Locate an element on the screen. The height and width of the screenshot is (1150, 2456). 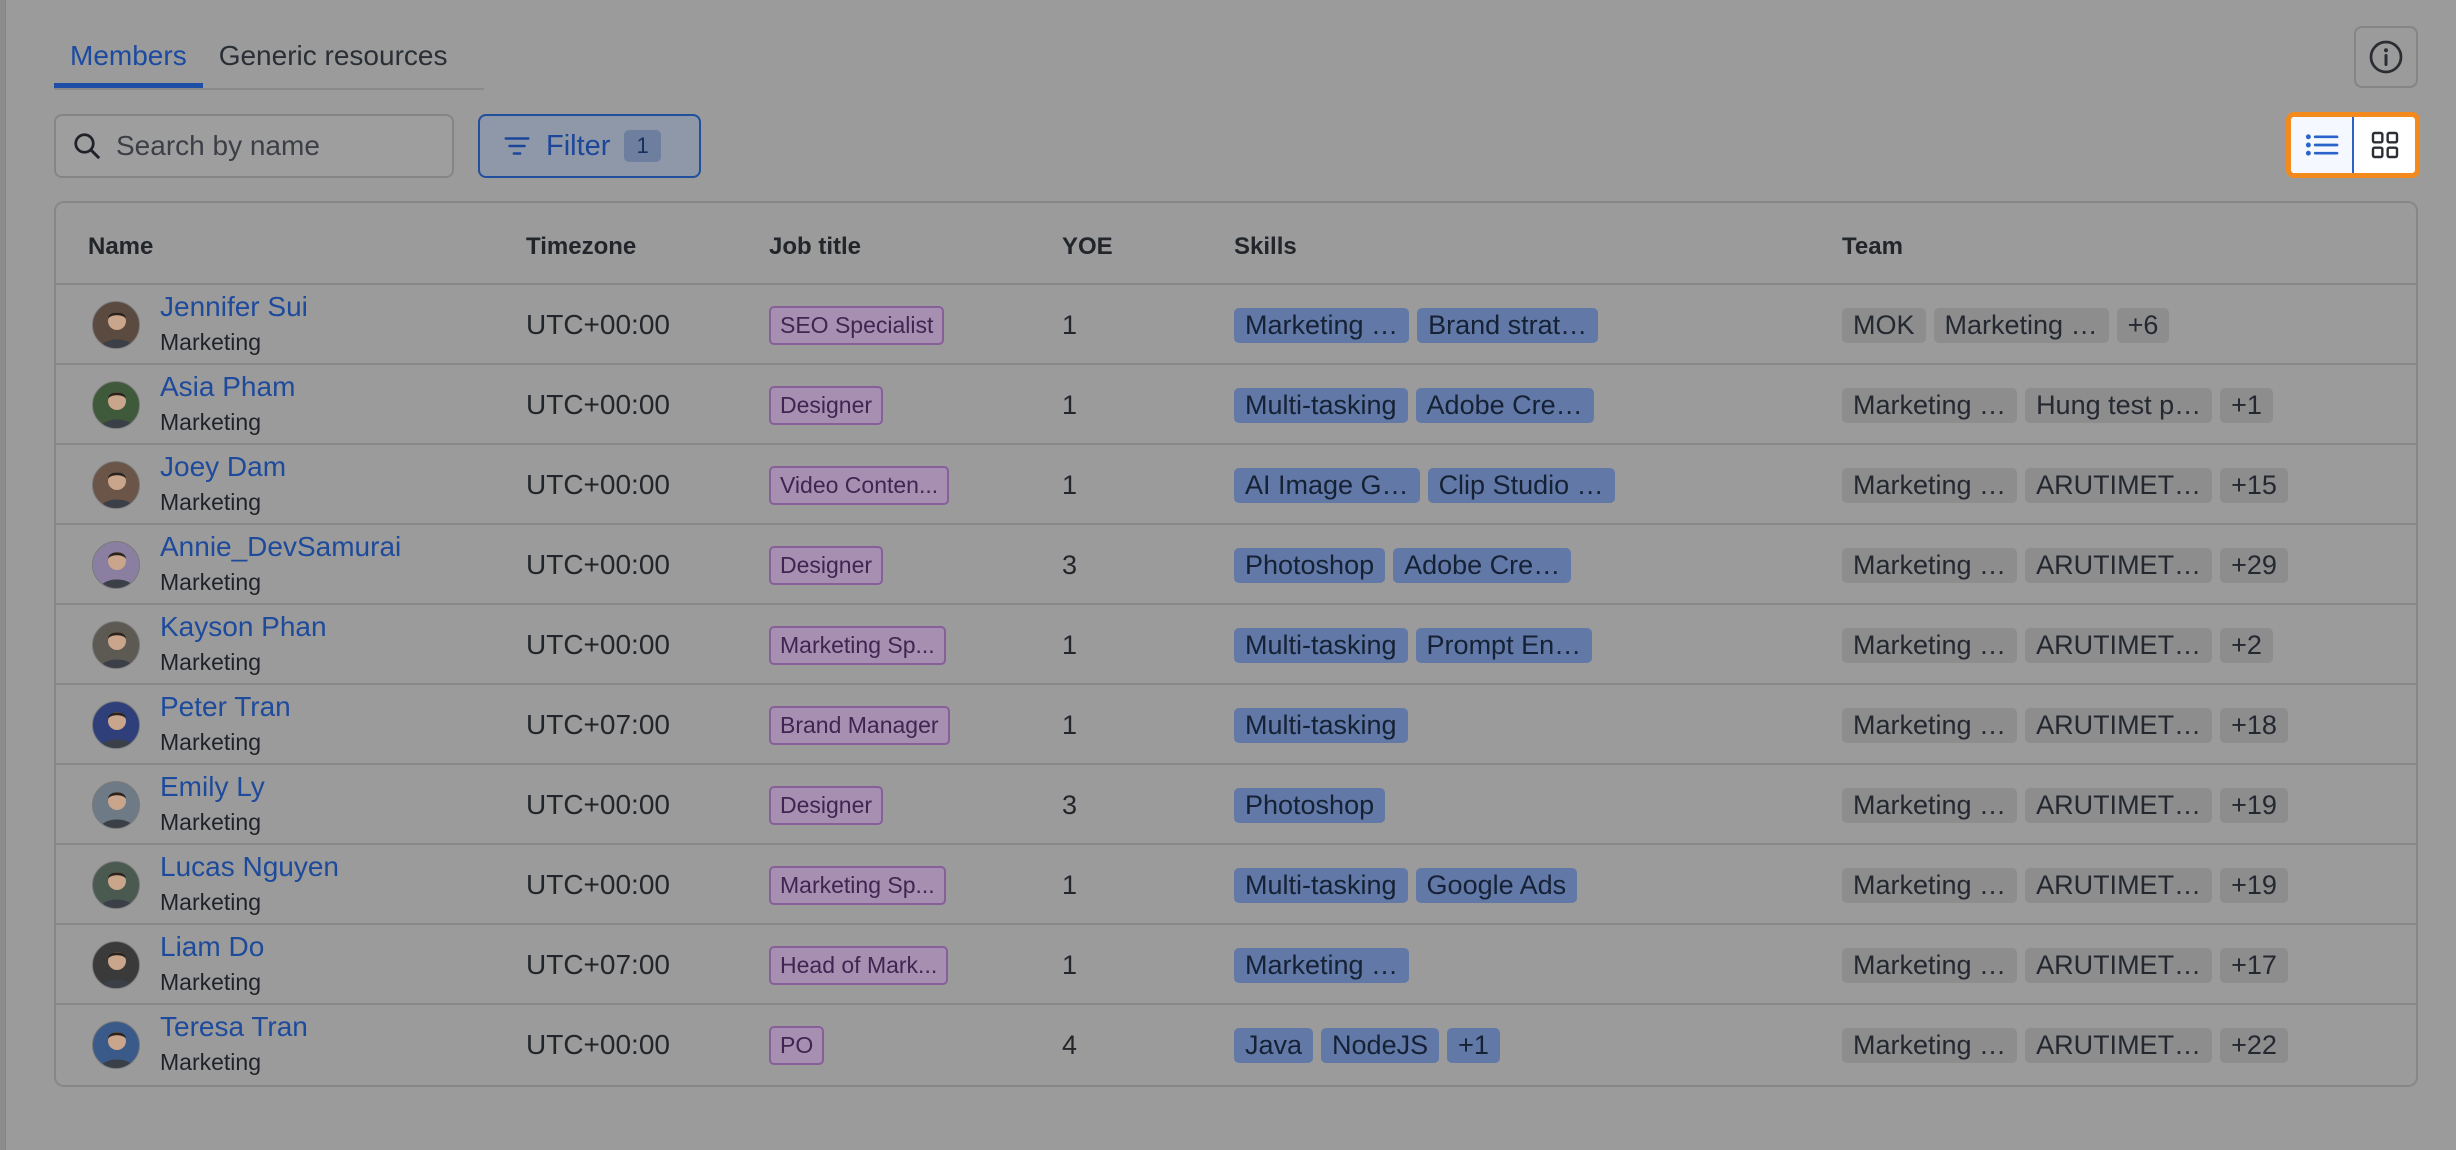
member-name-link: Annie_DevSamurai is located at coordinates (280, 547).